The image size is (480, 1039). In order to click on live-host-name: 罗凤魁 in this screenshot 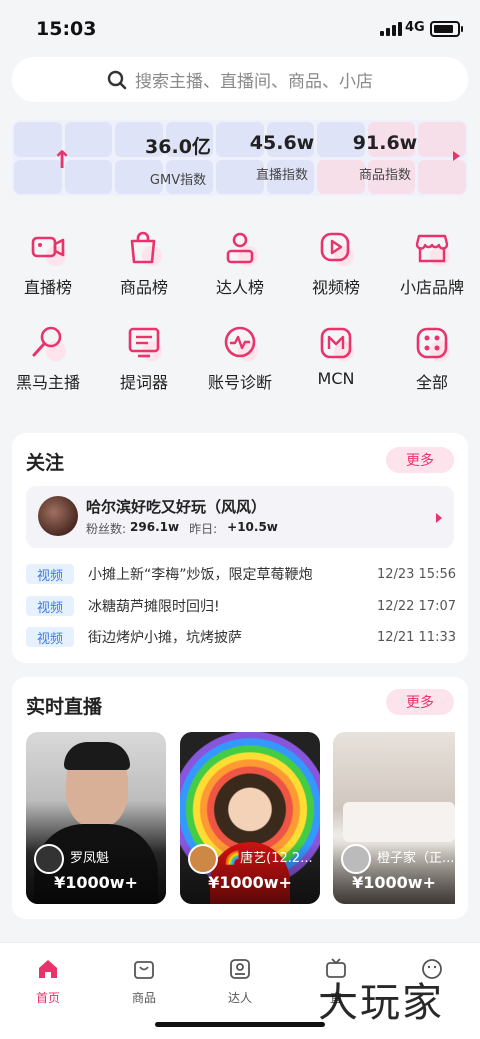, I will do `click(90, 858)`.